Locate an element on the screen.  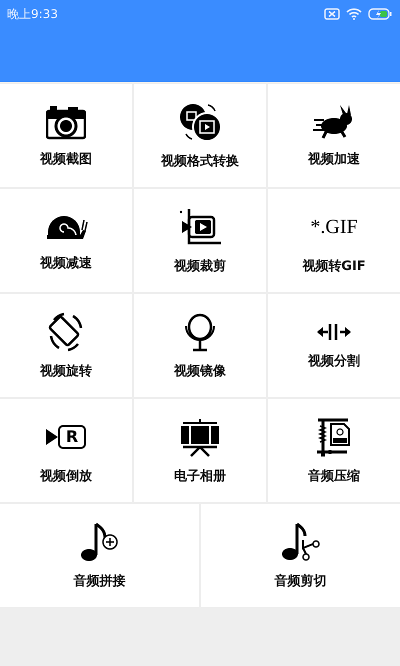
split-arrows-icon is located at coordinates (334, 332).